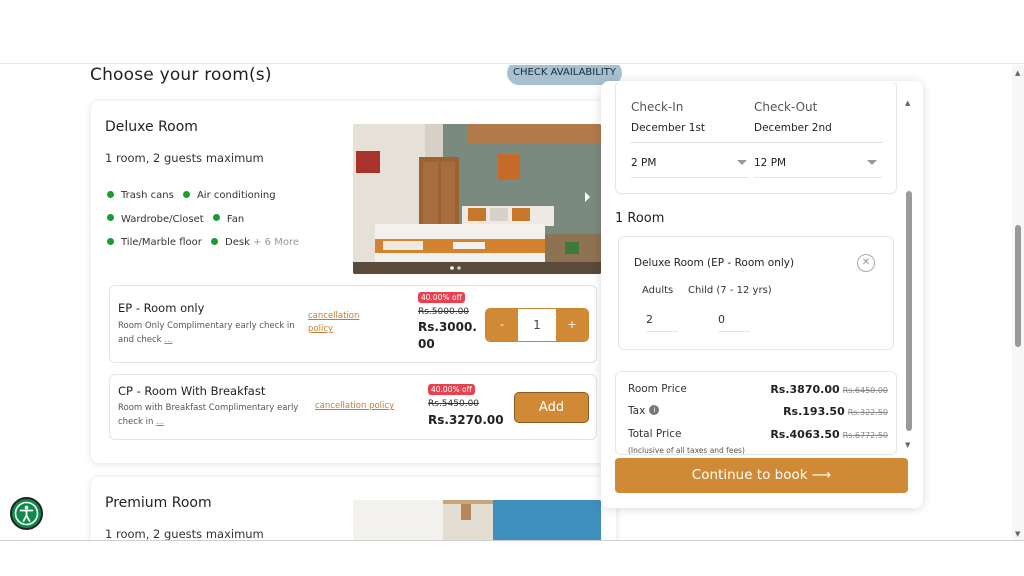 The width and height of the screenshot is (1024, 576). I want to click on decrement-button: -, so click(502, 325).